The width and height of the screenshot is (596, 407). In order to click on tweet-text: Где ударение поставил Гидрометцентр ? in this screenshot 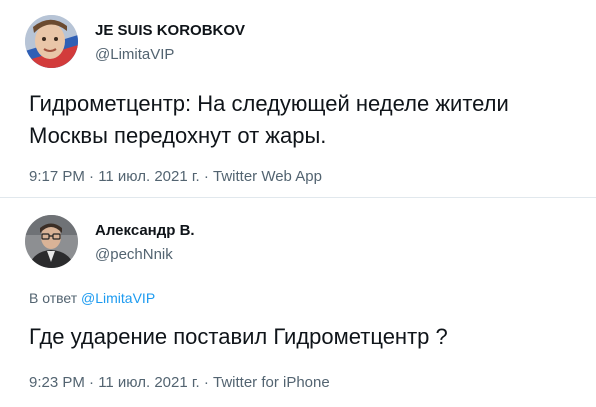, I will do `click(238, 336)`.